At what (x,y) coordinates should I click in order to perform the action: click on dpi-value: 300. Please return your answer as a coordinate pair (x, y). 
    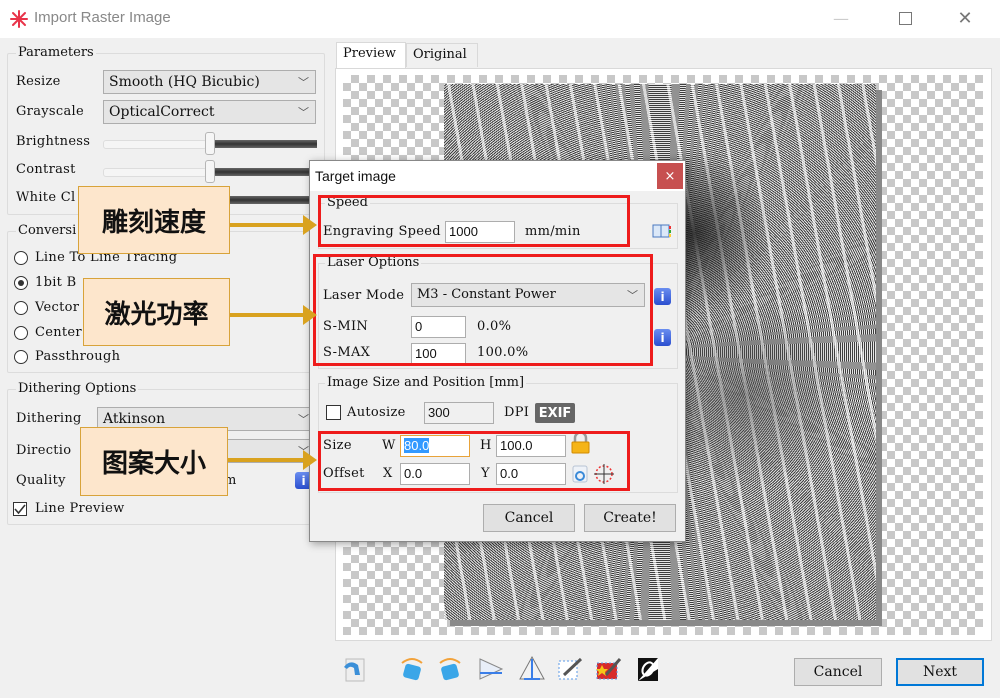
    Looking at the image, I should click on (439, 412).